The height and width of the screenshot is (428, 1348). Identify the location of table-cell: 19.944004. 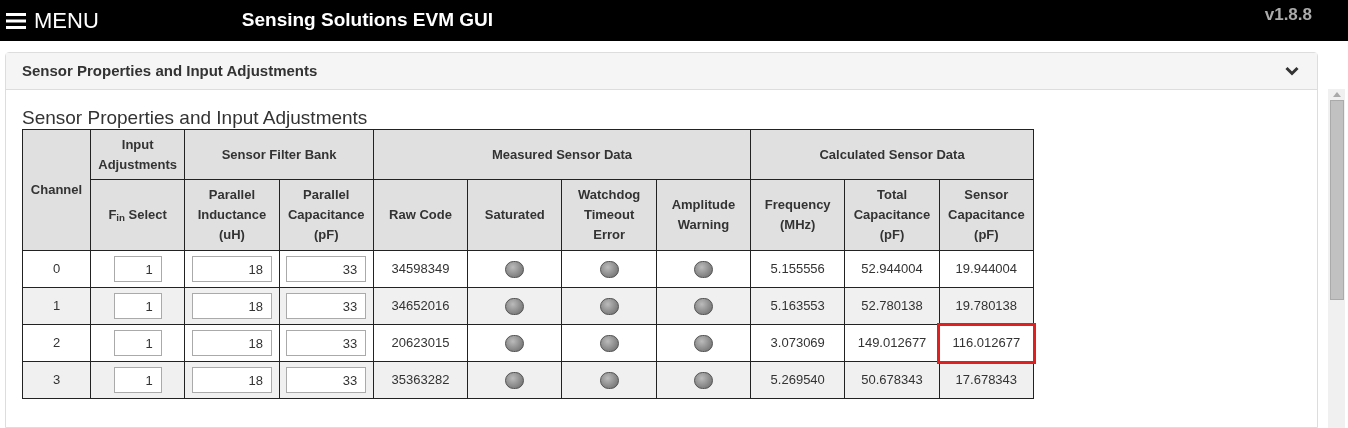
(986, 269).